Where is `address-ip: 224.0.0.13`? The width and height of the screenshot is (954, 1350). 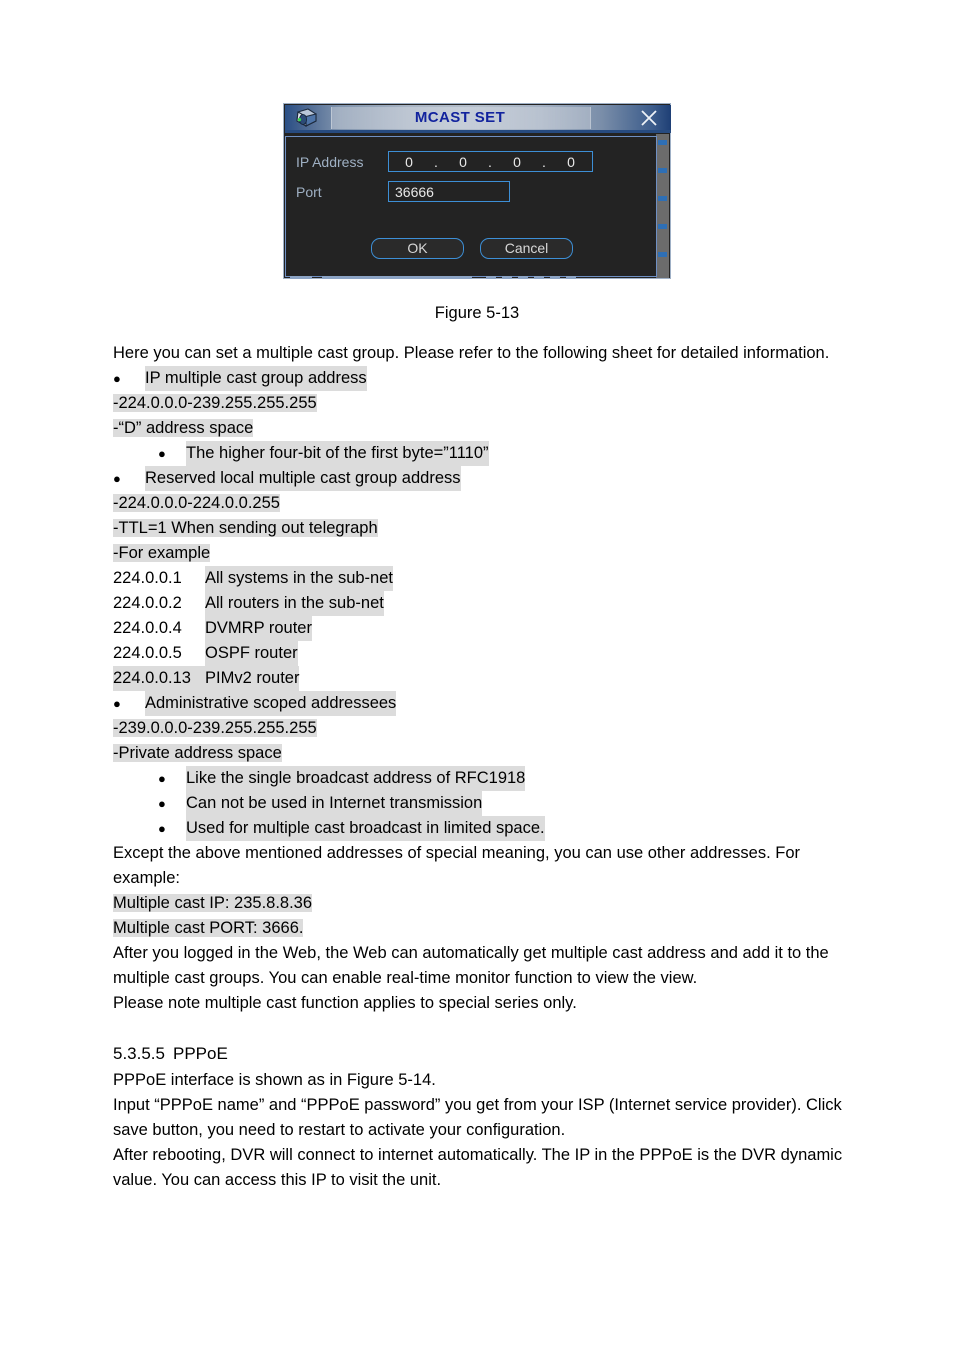 address-ip: 224.0.0.13 is located at coordinates (159, 678).